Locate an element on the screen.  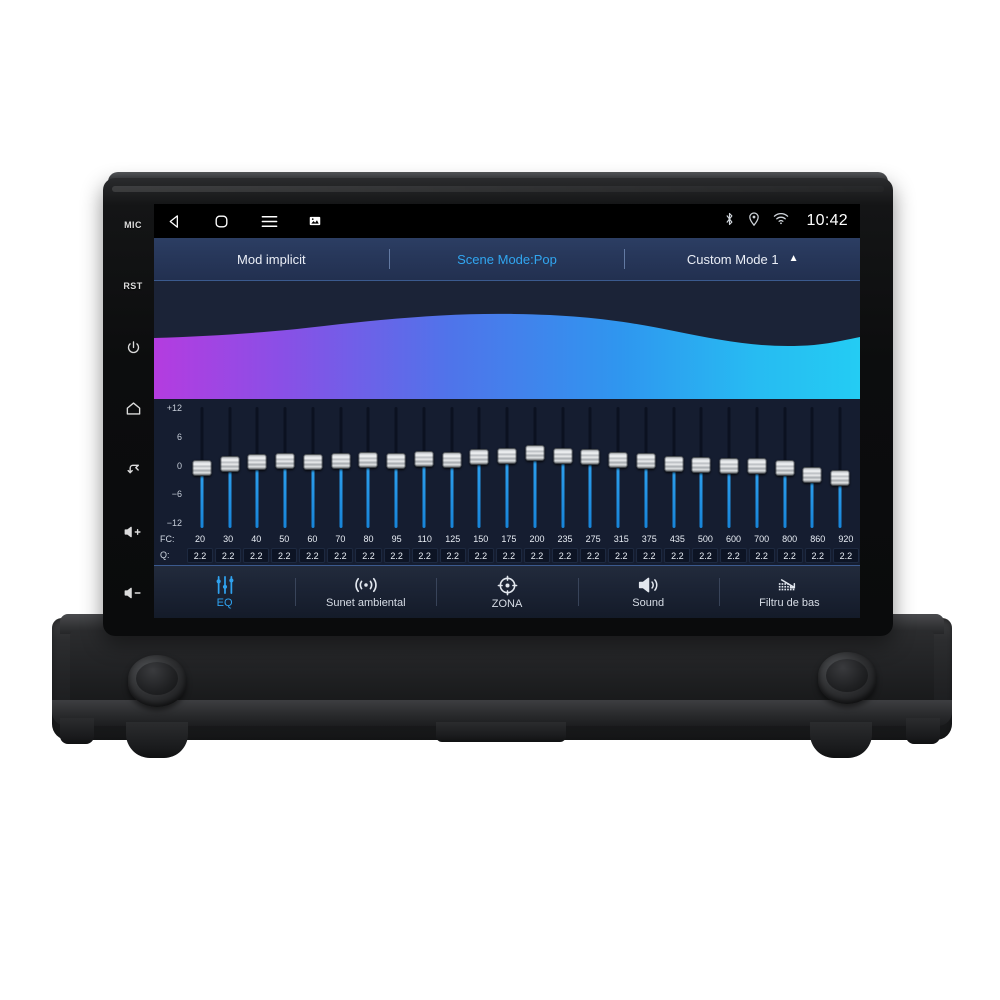
tab-sound: Sound is located at coordinates (648, 592).